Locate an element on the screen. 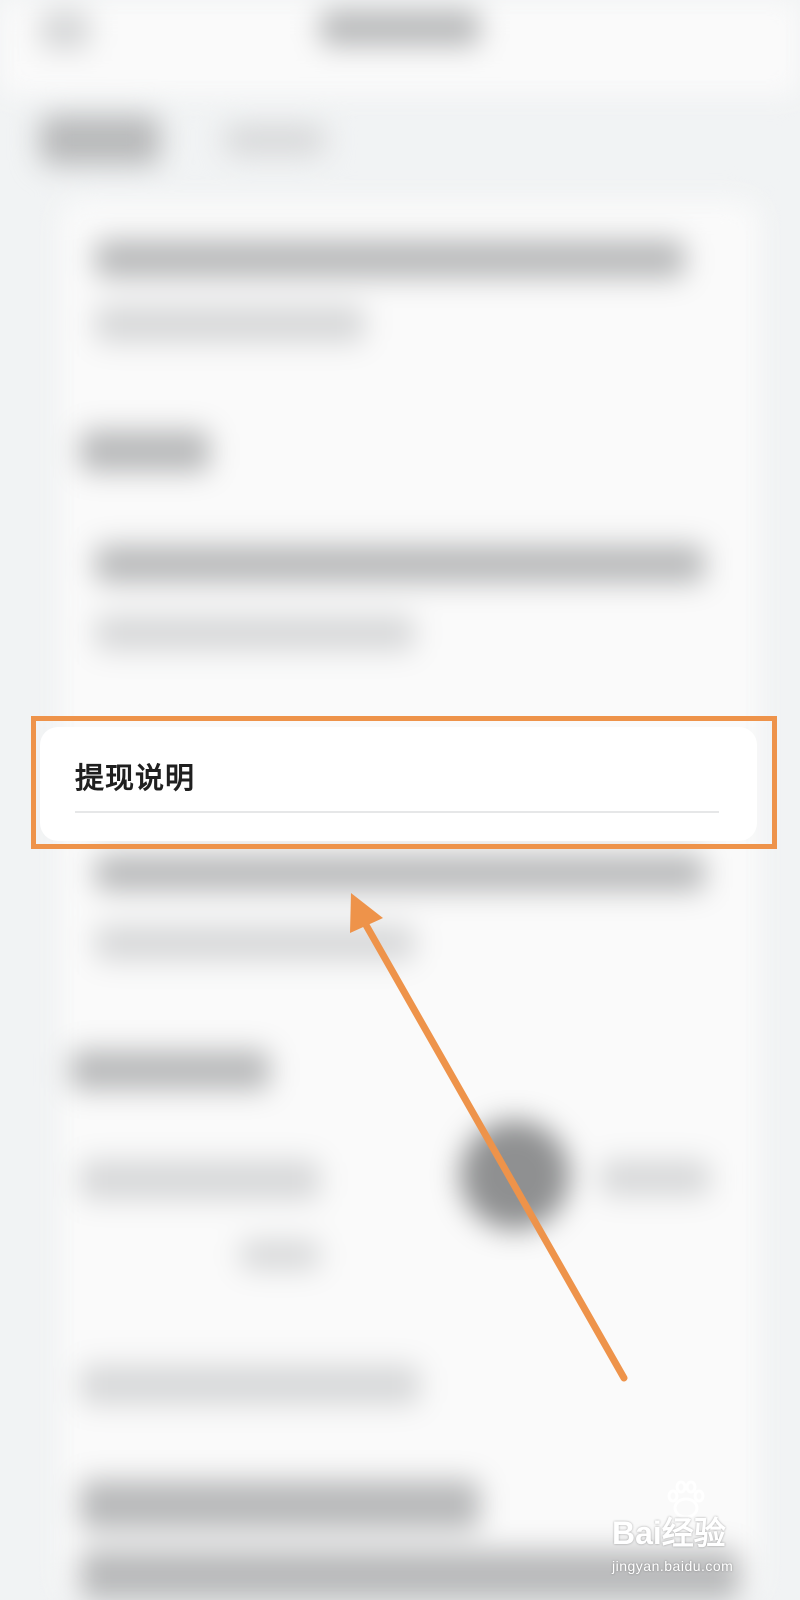  highlight-frame is located at coordinates (404, 782).